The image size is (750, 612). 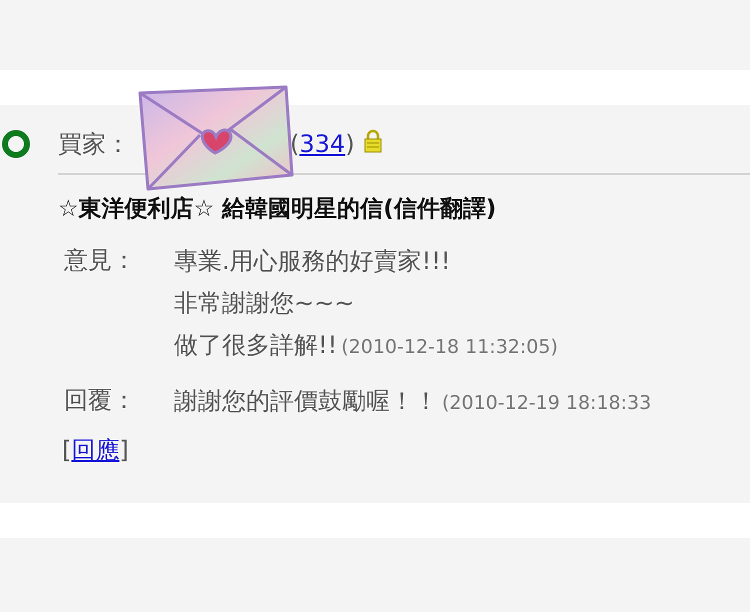 What do you see at coordinates (295, 144) in the screenshot?
I see `open-parenthesis: (` at bounding box center [295, 144].